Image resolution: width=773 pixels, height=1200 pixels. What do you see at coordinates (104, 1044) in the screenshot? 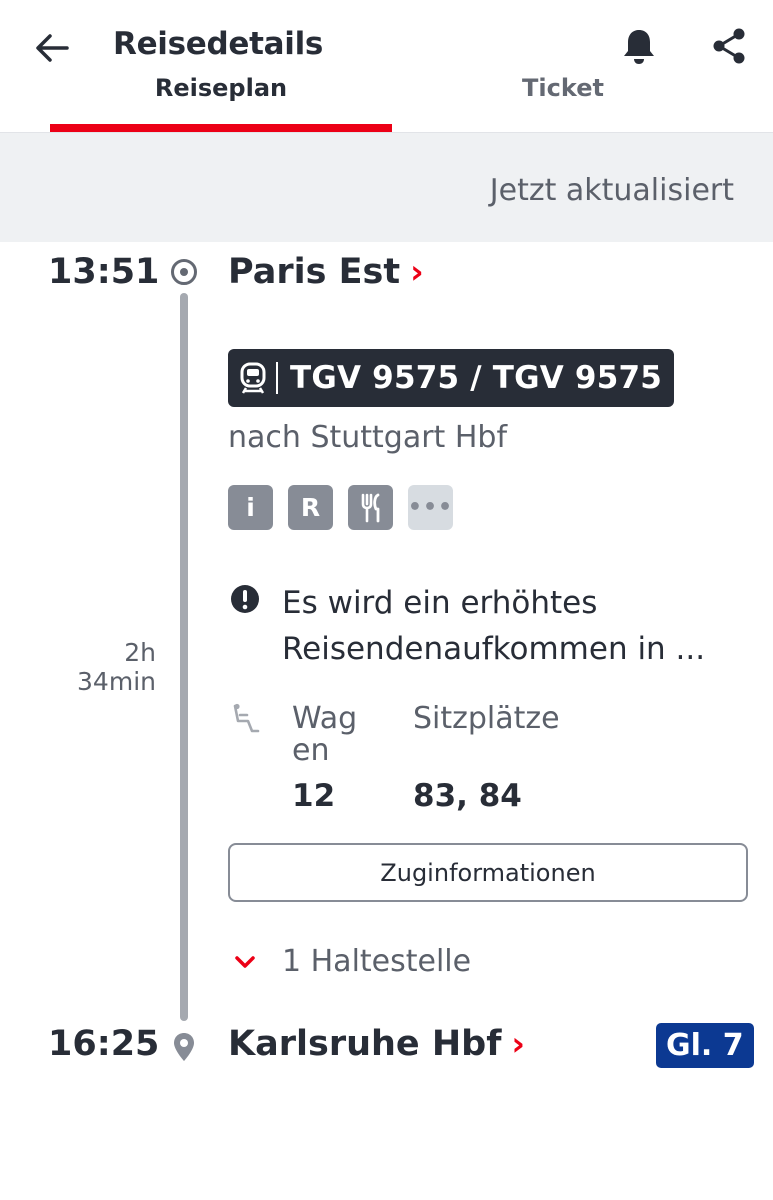
I see `arrival-time: 16:25` at bounding box center [104, 1044].